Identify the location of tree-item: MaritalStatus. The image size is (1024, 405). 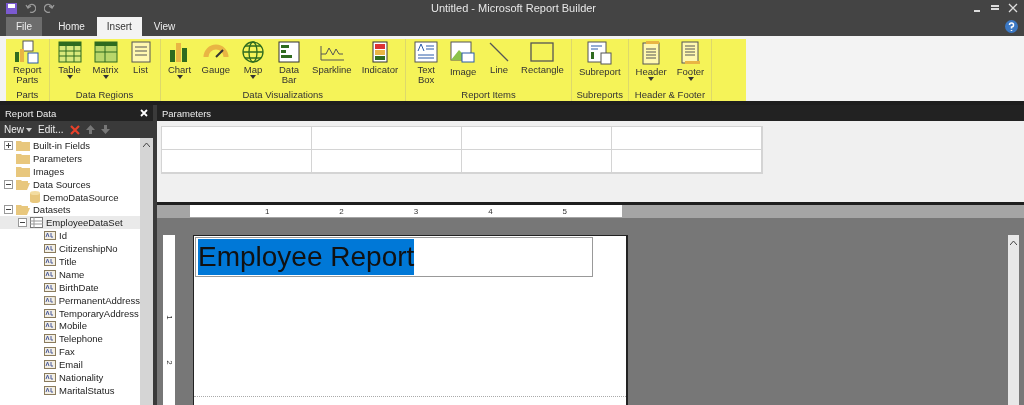
(70, 390).